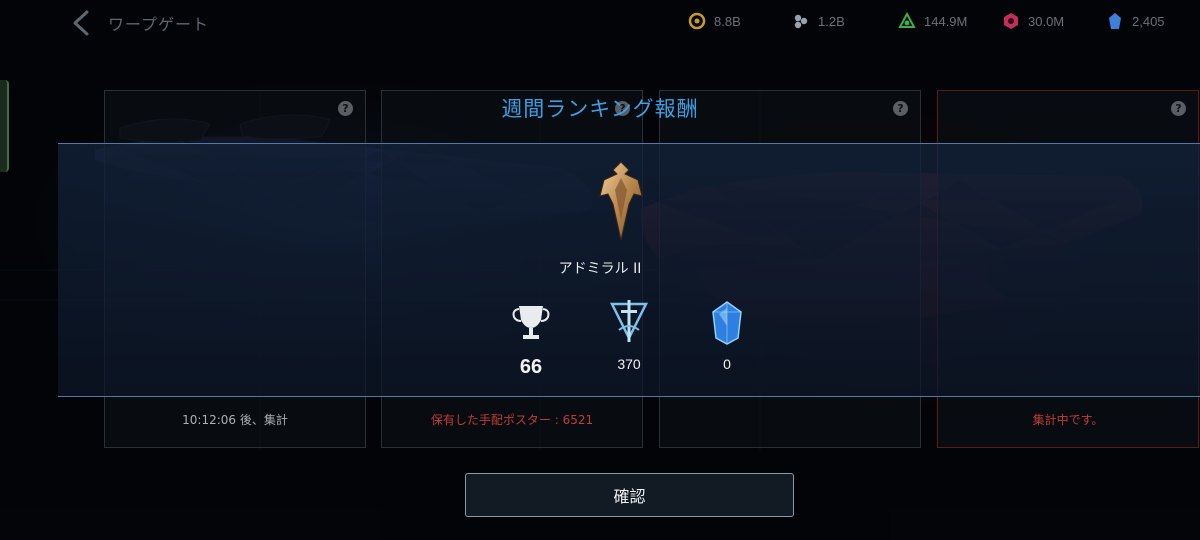  Describe the element at coordinates (727, 323) in the screenshot. I see `blue-crystal-icon` at that location.